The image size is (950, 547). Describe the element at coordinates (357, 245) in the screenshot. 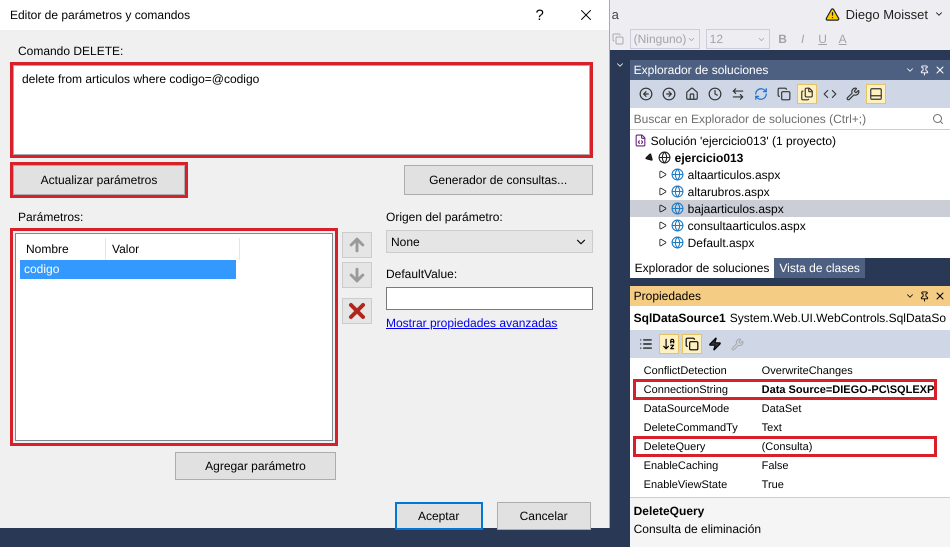

I see `up-arrow-icon` at that location.